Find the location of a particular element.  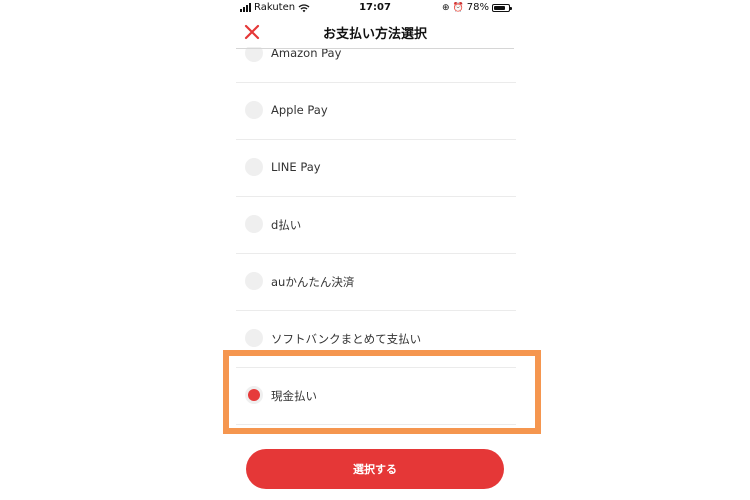

payment-option-line-pay: LINE Pay is located at coordinates (376, 168).